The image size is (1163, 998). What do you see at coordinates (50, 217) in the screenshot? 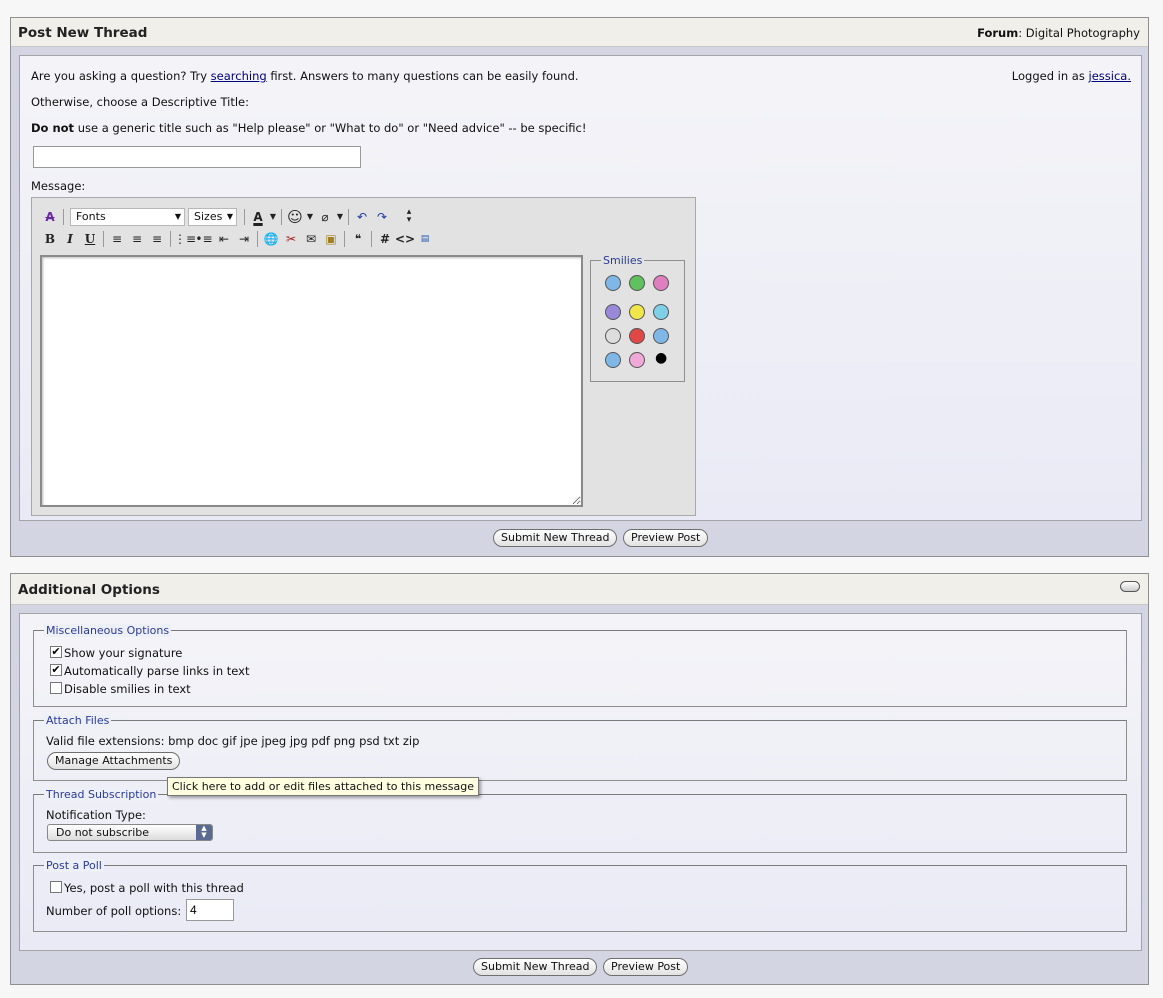
I see `remove-format-icon: A` at bounding box center [50, 217].